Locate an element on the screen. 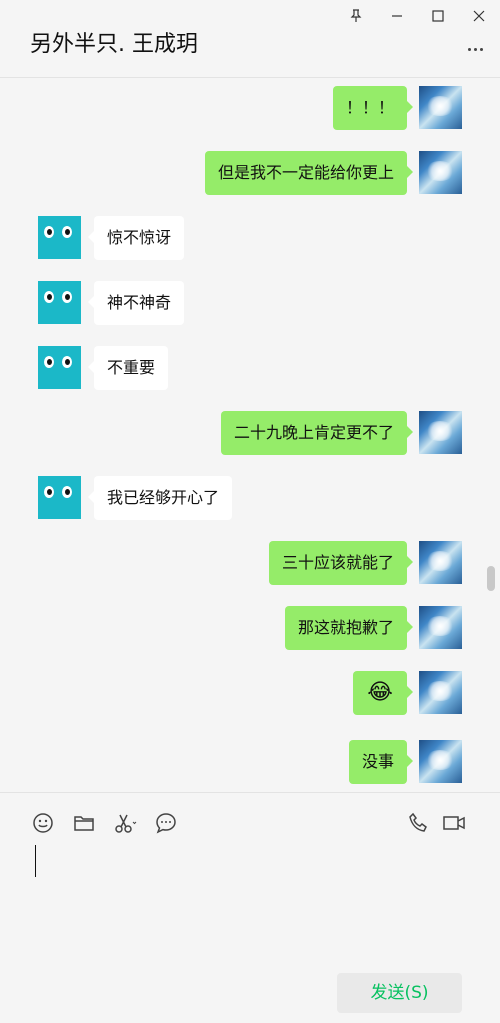  message-row: 惊不惊讶 is located at coordinates (250, 239).